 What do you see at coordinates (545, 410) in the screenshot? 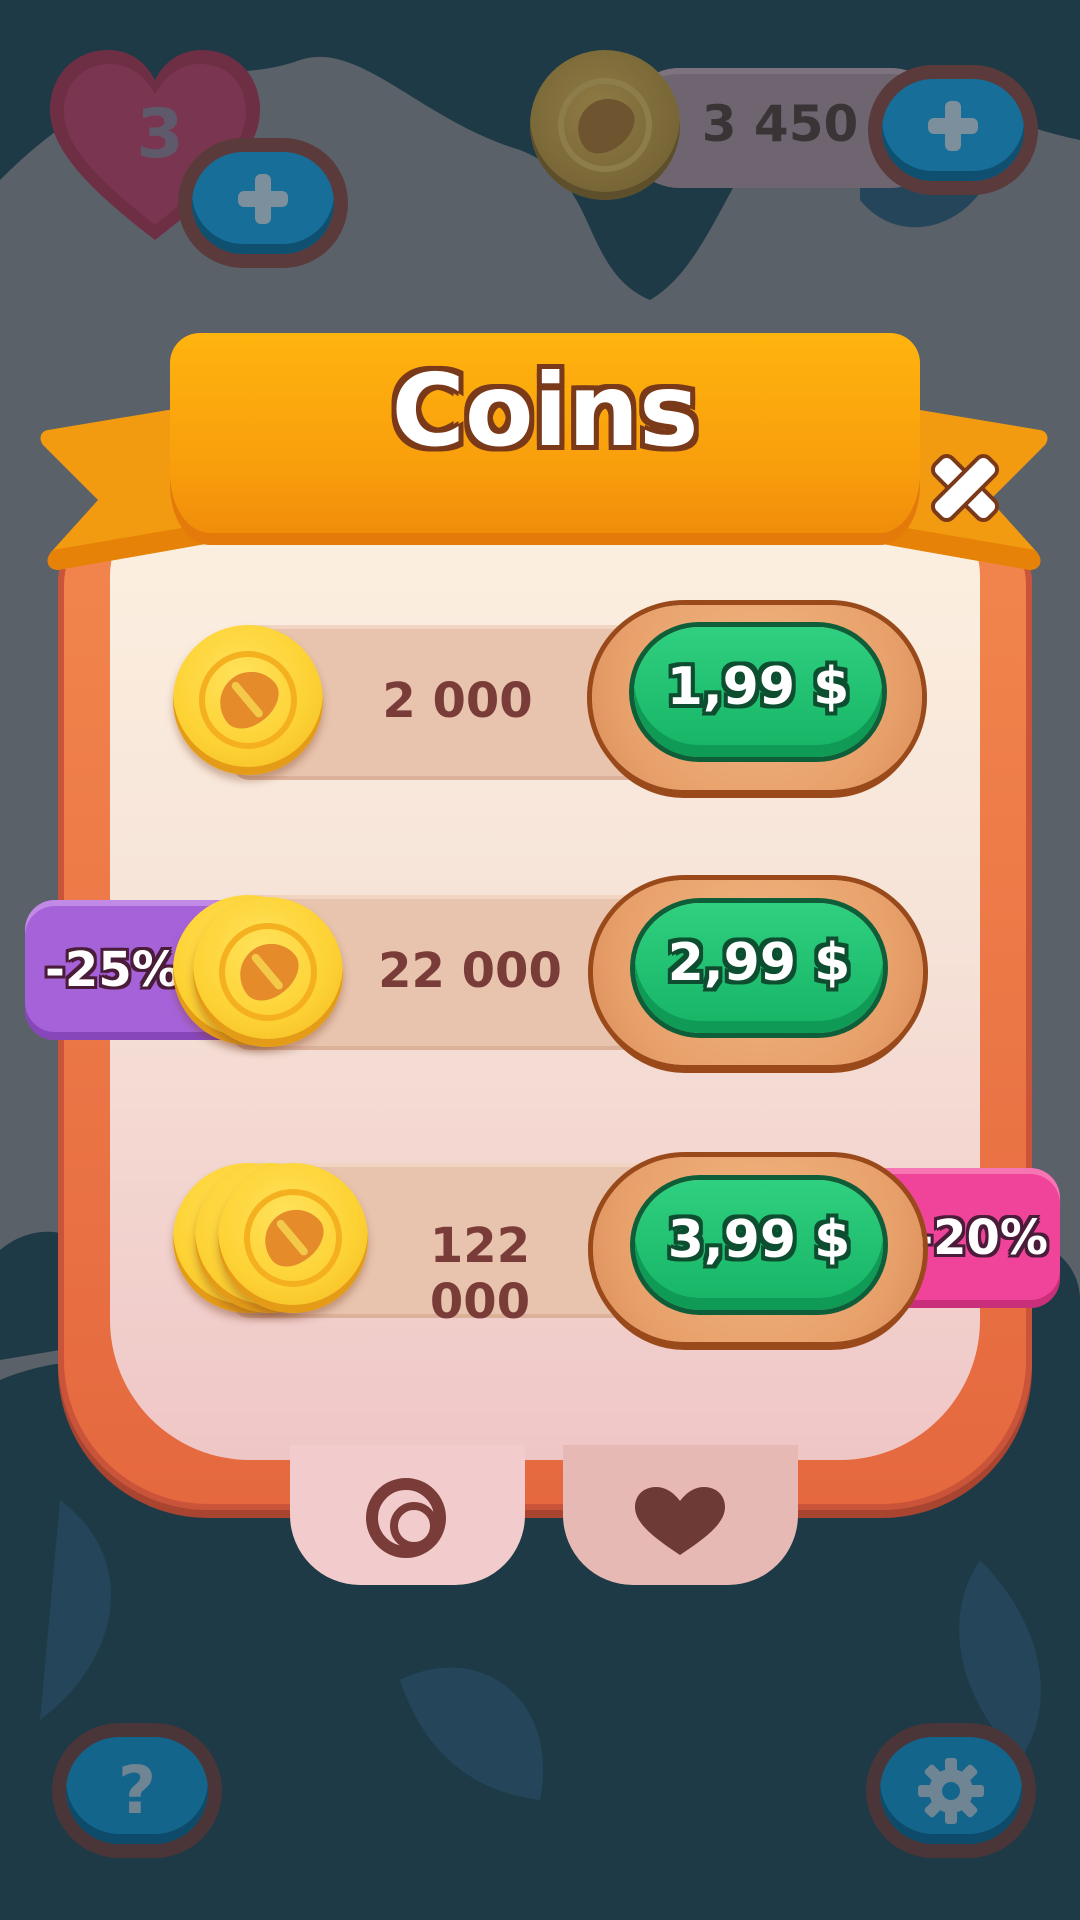
I see `popup-title: Coins` at bounding box center [545, 410].